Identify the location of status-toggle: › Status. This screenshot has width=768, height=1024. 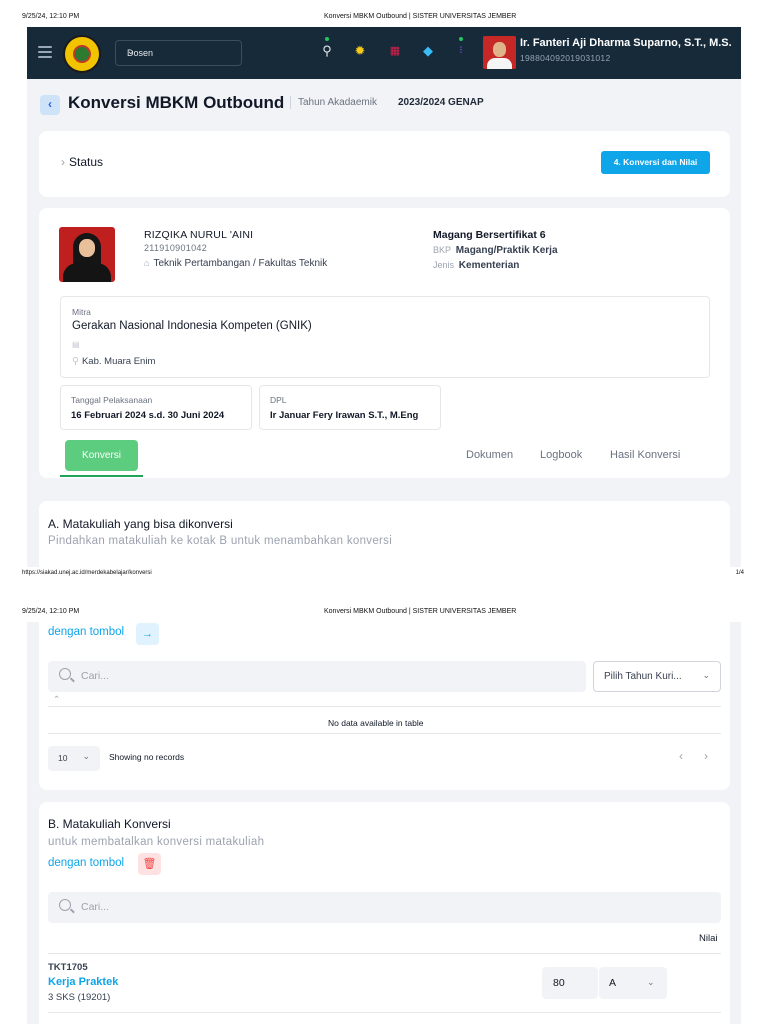
(82, 162).